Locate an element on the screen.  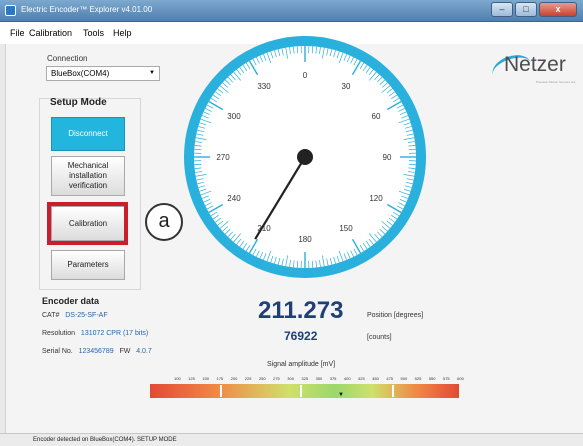
gauge-label: 90 is located at coordinates (387, 157).